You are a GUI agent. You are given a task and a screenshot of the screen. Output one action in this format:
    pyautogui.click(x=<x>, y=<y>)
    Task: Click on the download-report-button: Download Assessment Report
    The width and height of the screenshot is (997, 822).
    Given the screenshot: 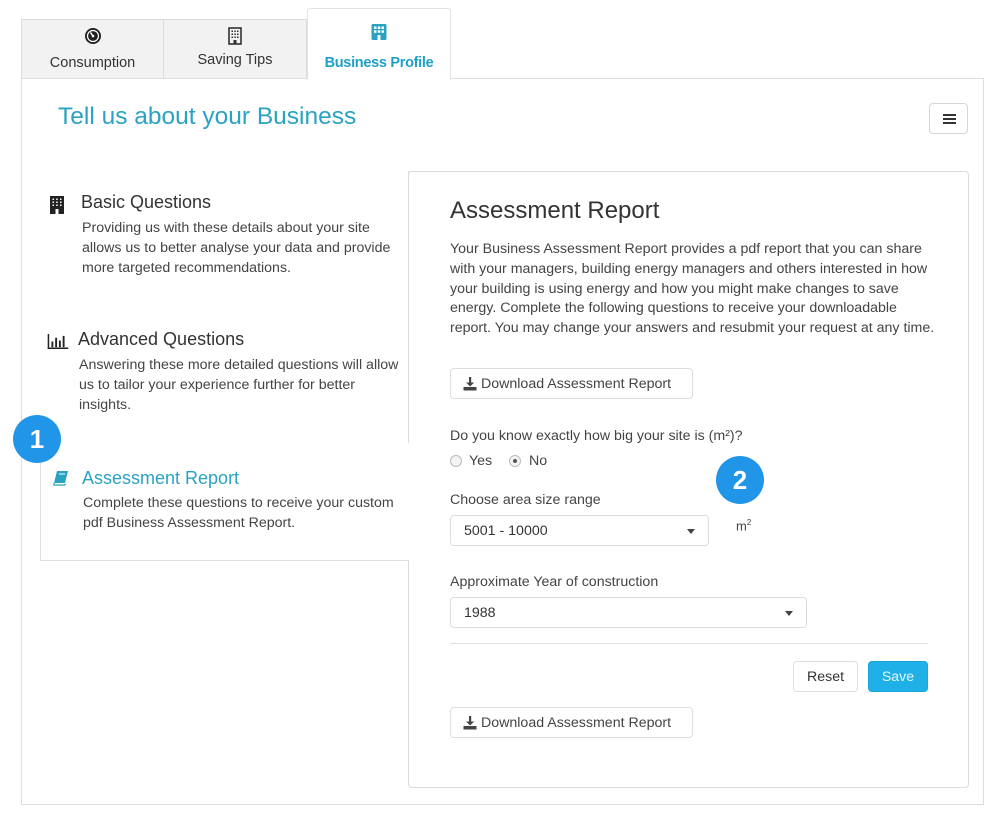 What is the action you would take?
    pyautogui.click(x=571, y=383)
    